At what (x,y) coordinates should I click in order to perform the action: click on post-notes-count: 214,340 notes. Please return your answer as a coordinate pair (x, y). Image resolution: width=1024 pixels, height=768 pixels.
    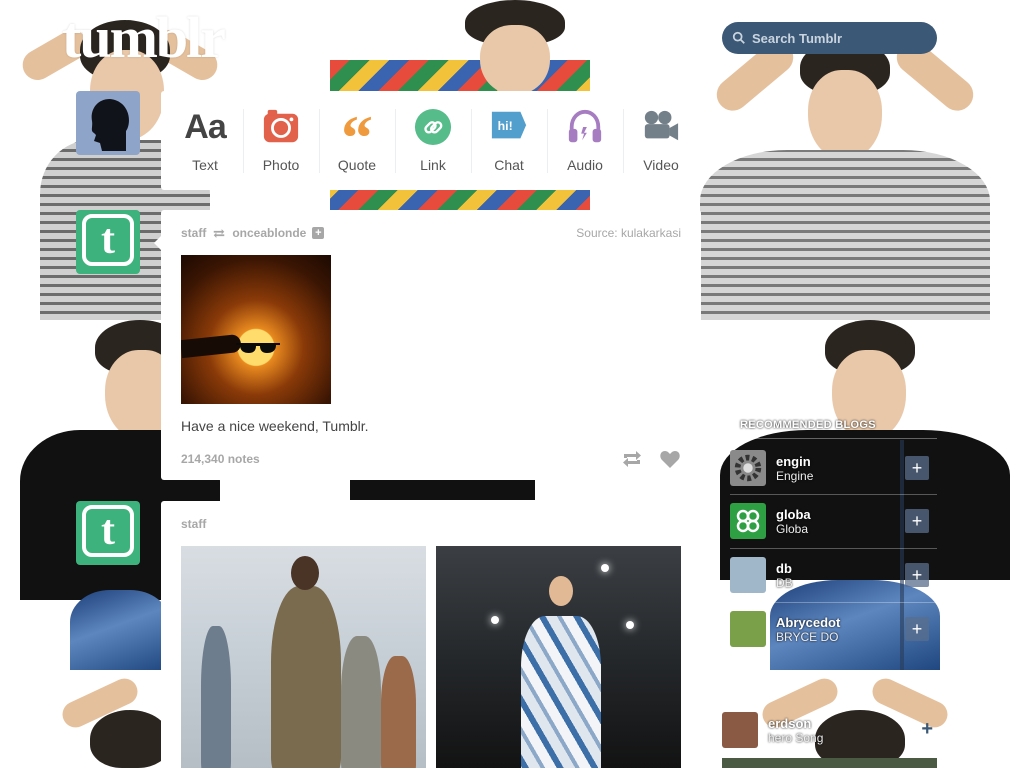
    Looking at the image, I should click on (220, 459).